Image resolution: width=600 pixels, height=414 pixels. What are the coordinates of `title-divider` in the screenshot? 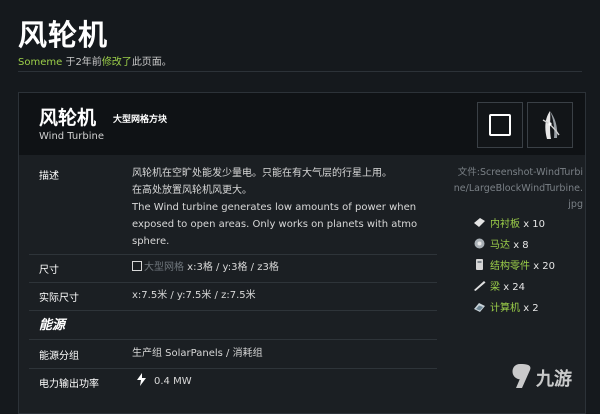 It's located at (300, 71).